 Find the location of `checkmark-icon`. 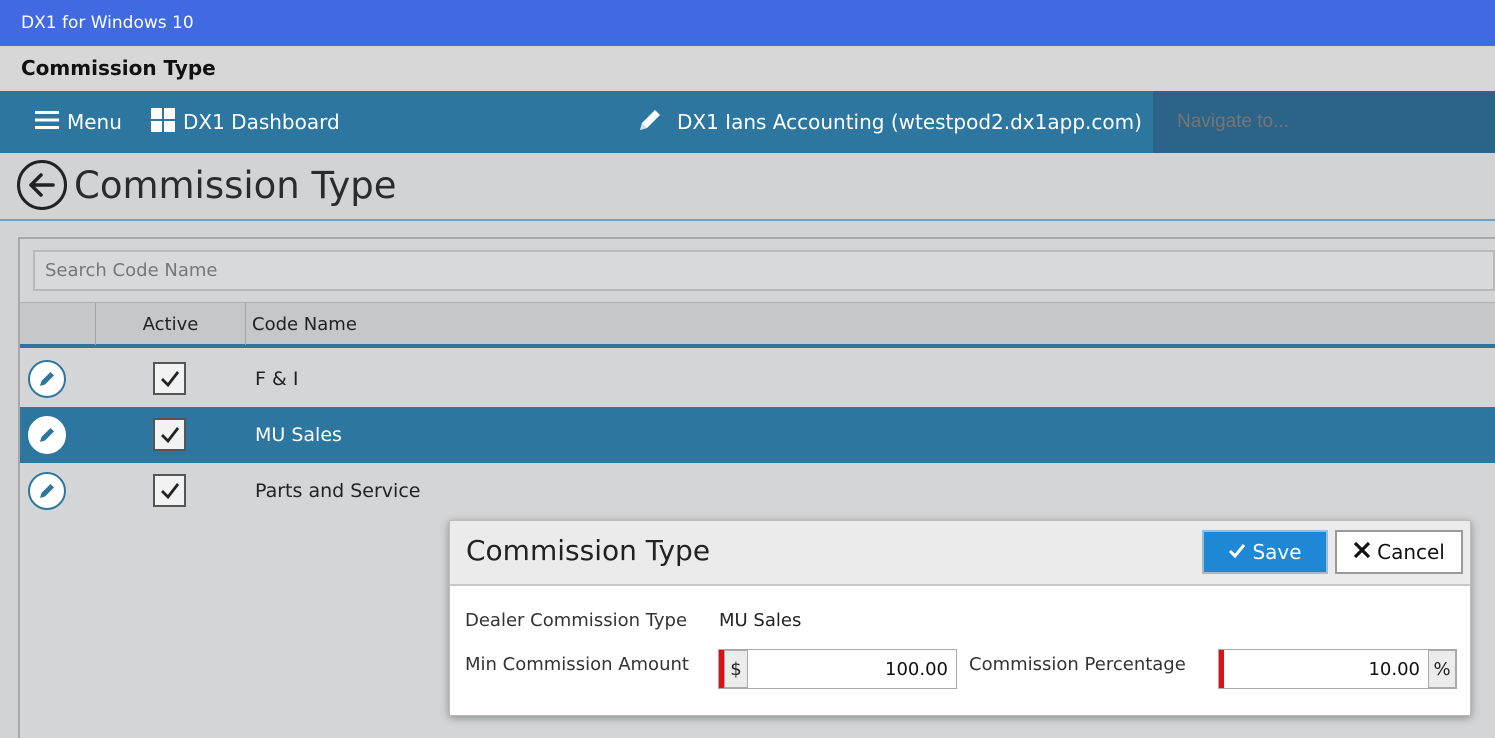

checkmark-icon is located at coordinates (1237, 552).